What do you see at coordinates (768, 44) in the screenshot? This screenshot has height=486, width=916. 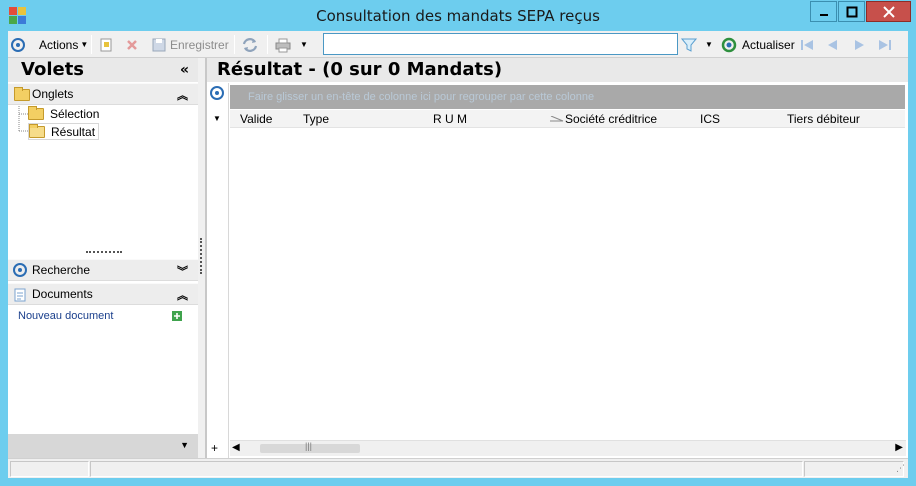 I see `refresh-label: Actualiser` at bounding box center [768, 44].